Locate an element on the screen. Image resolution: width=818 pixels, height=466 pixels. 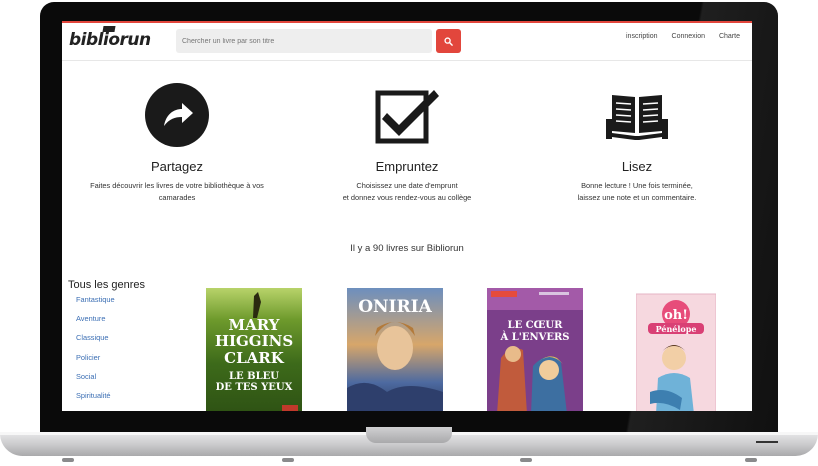
book-count: Il y a 90 livres sur Bibliorun is located at coordinates (407, 248).